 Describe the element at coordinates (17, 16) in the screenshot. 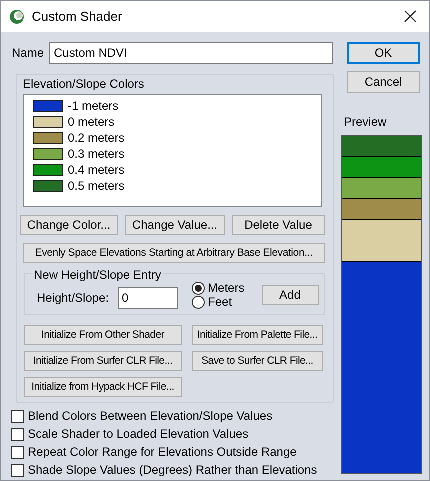

I see `app-logo-icon` at that location.